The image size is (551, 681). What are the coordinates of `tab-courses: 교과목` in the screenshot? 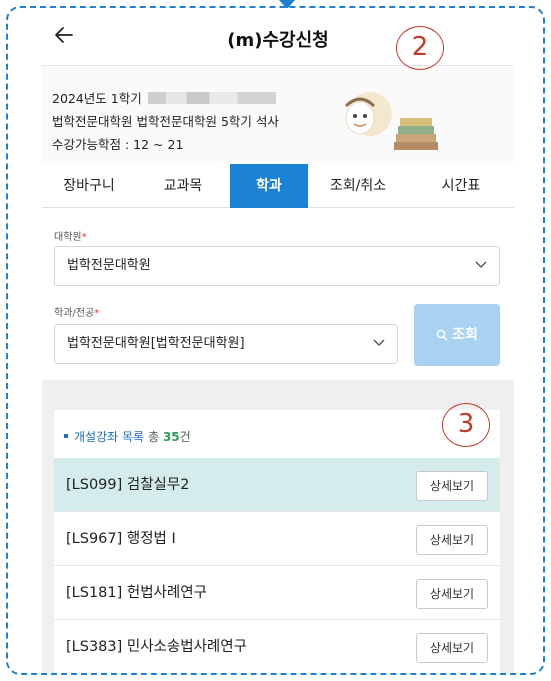 It's located at (183, 186).